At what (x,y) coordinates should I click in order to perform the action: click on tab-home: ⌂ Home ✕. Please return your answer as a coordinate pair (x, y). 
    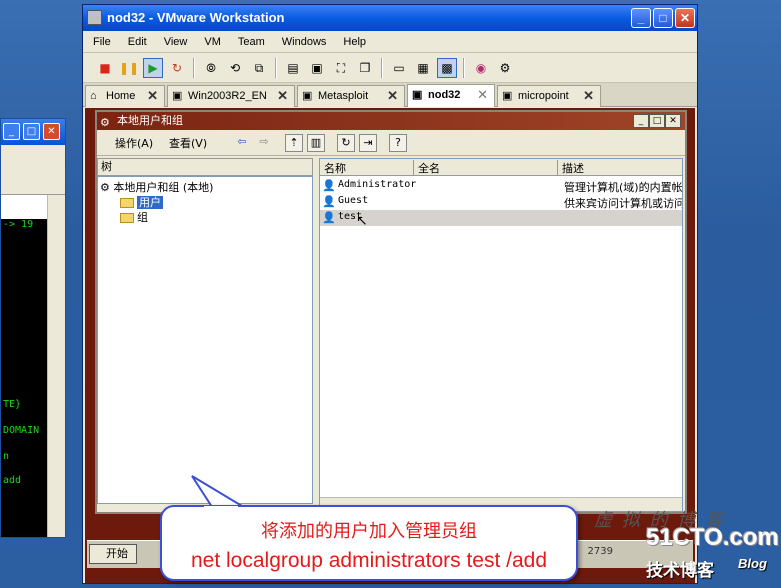
    Looking at the image, I should click on (125, 96).